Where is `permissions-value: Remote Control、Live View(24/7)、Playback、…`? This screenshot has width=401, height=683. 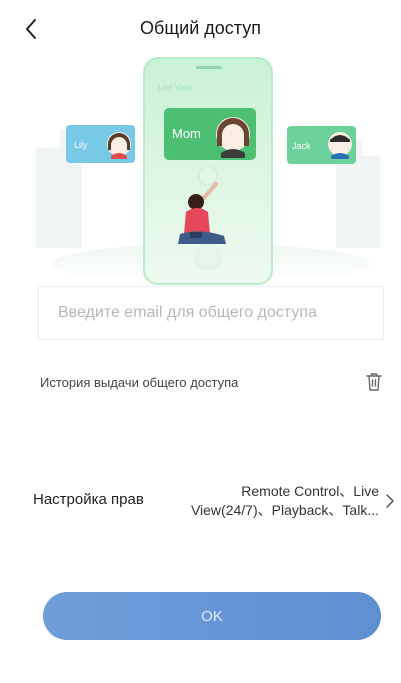 permissions-value: Remote Control、Live View(24/7)、Playback、… is located at coordinates (269, 501).